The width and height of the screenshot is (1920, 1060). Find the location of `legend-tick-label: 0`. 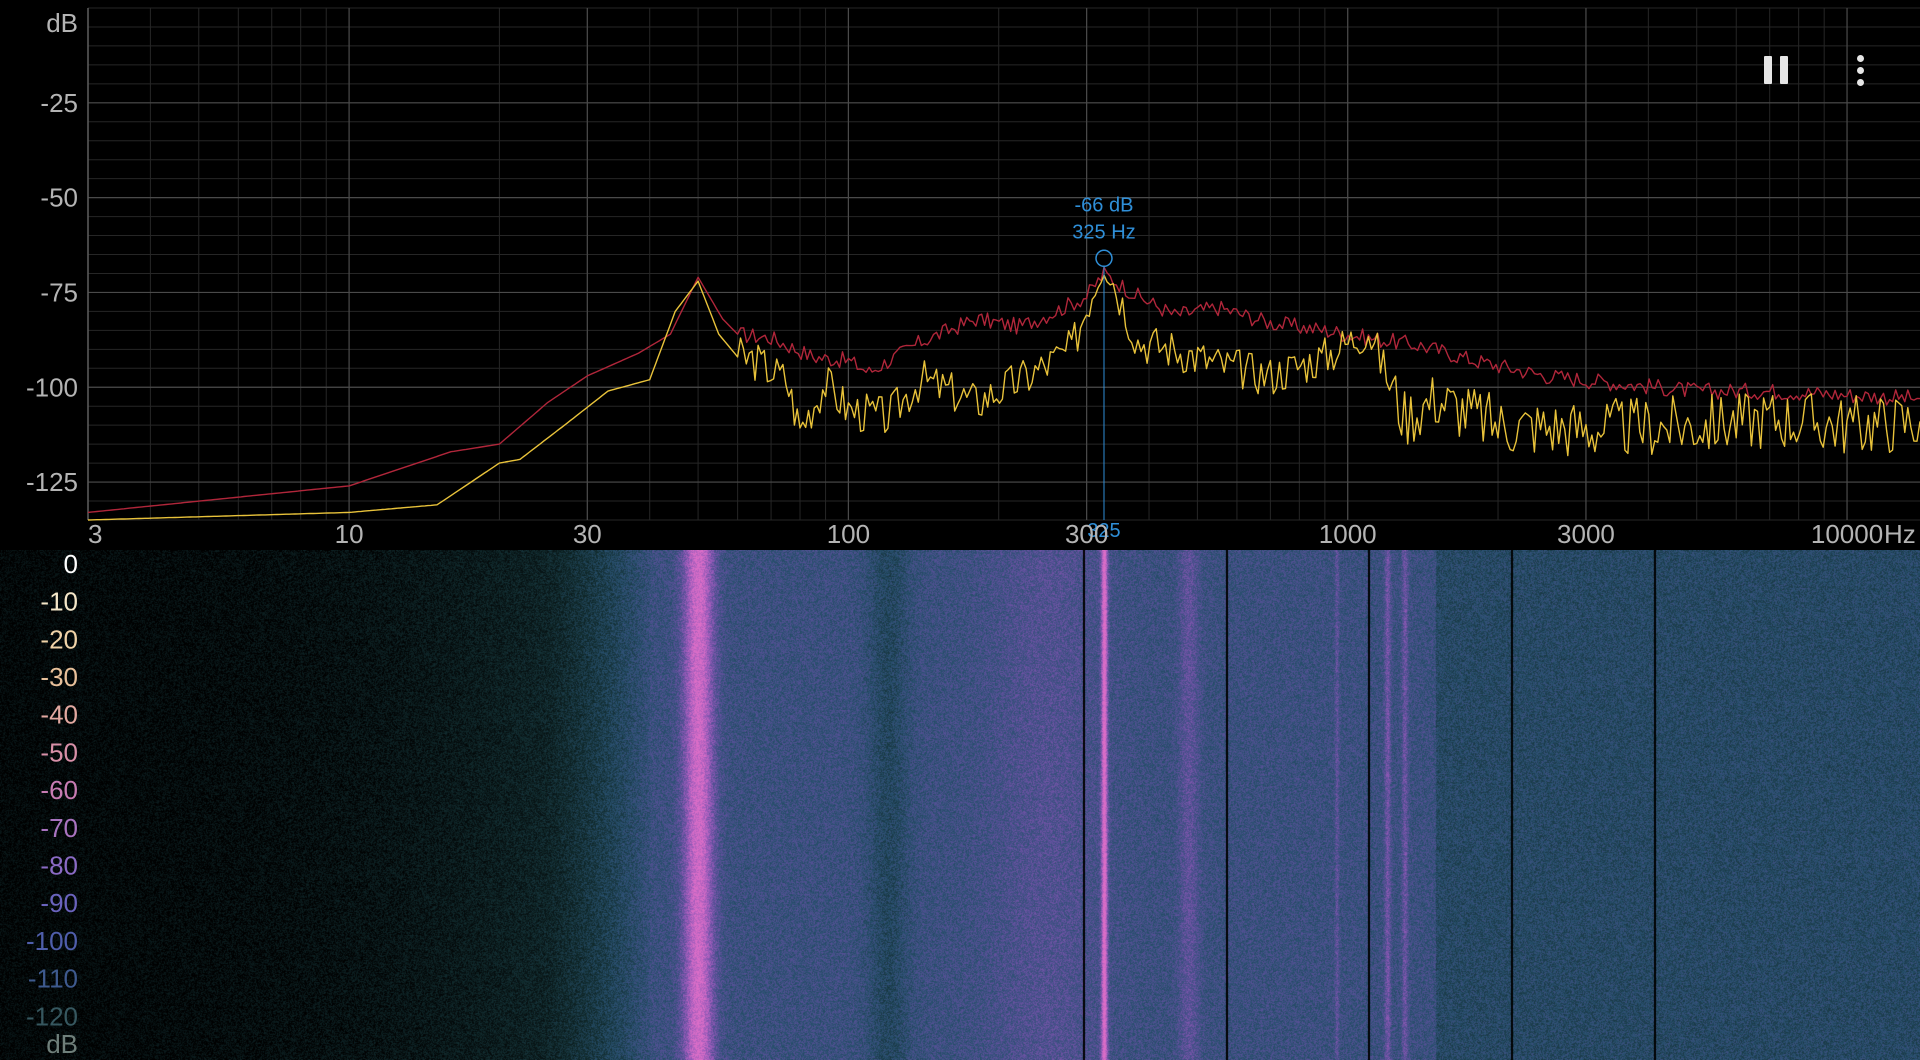

legend-tick-label: 0 is located at coordinates (71, 564).